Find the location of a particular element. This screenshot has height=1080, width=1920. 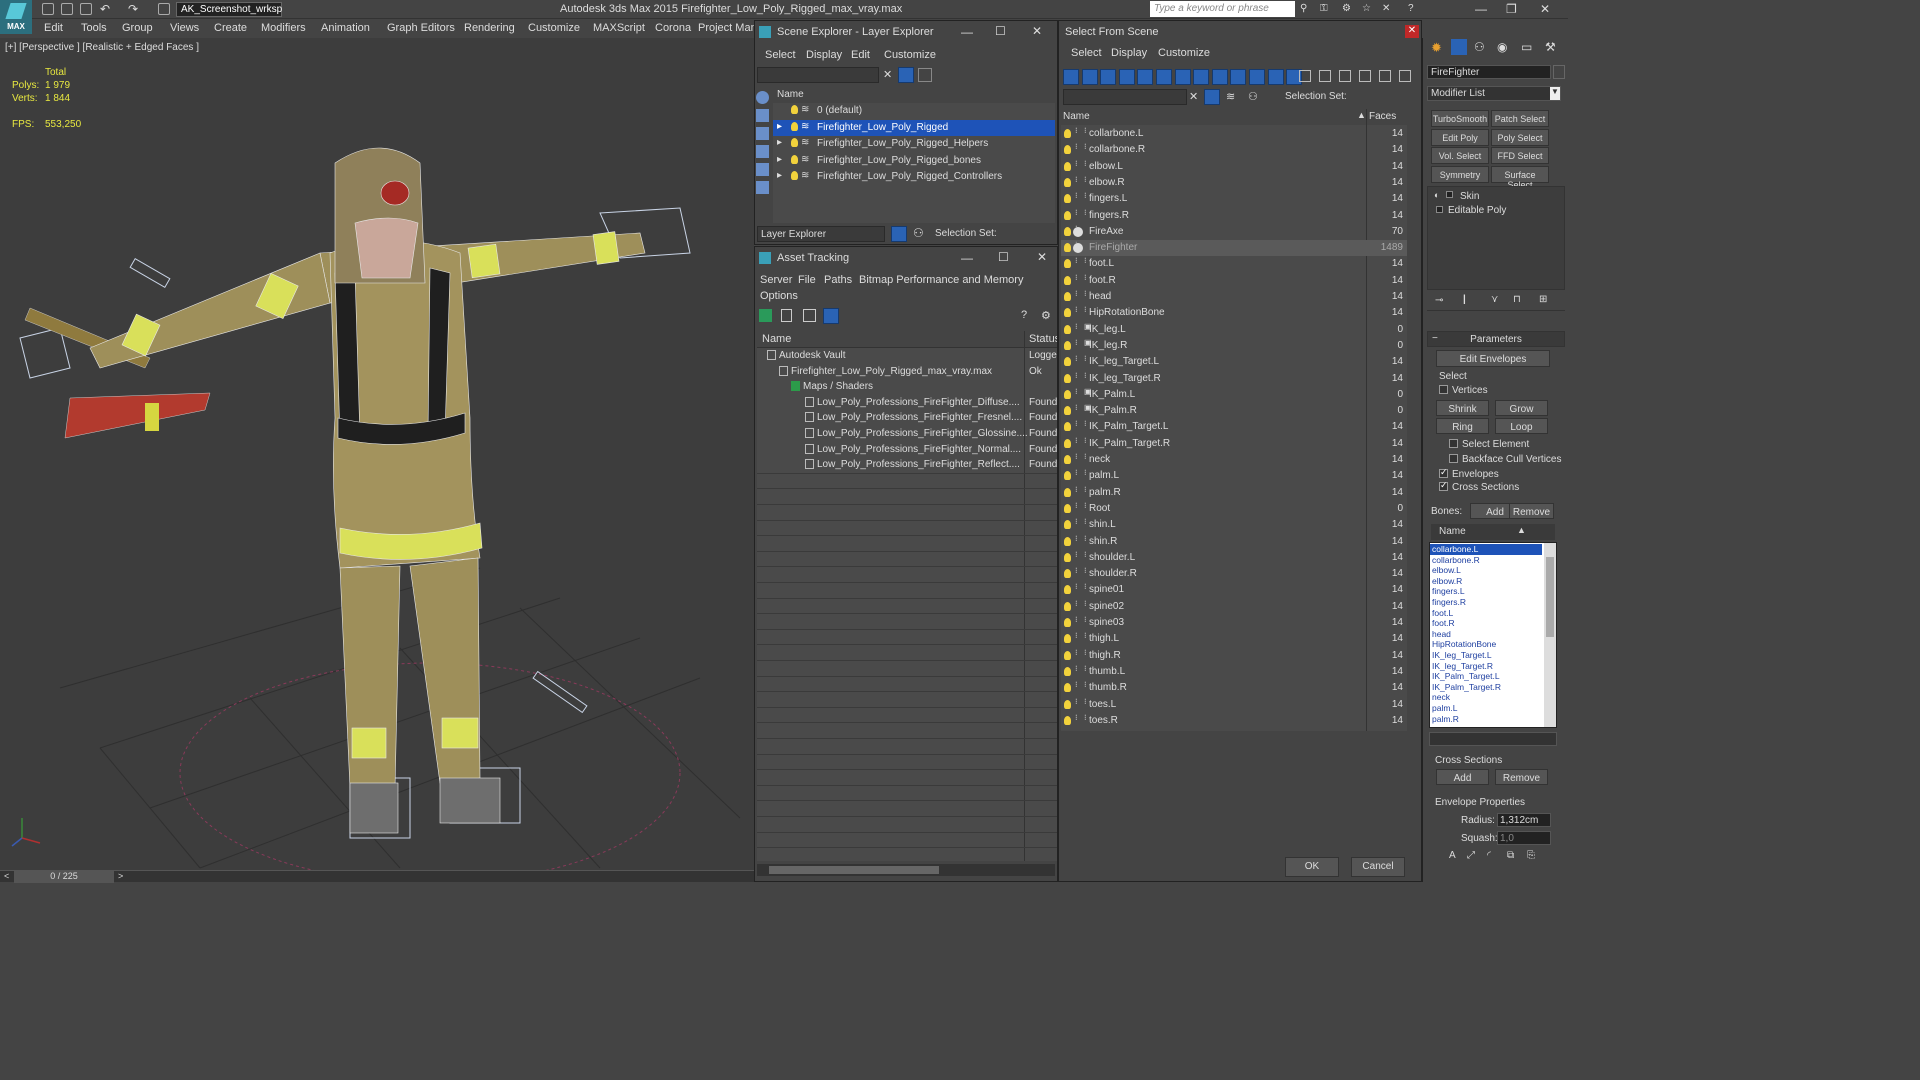

modifier-button: TurboSmooth is located at coordinates (1460, 118).